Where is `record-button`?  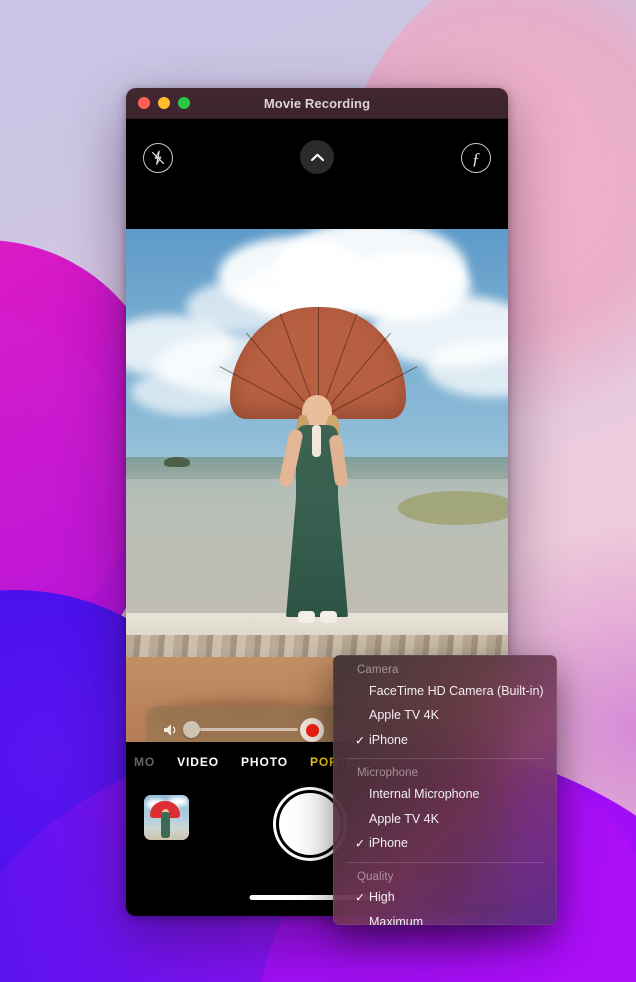
record-button is located at coordinates (312, 730).